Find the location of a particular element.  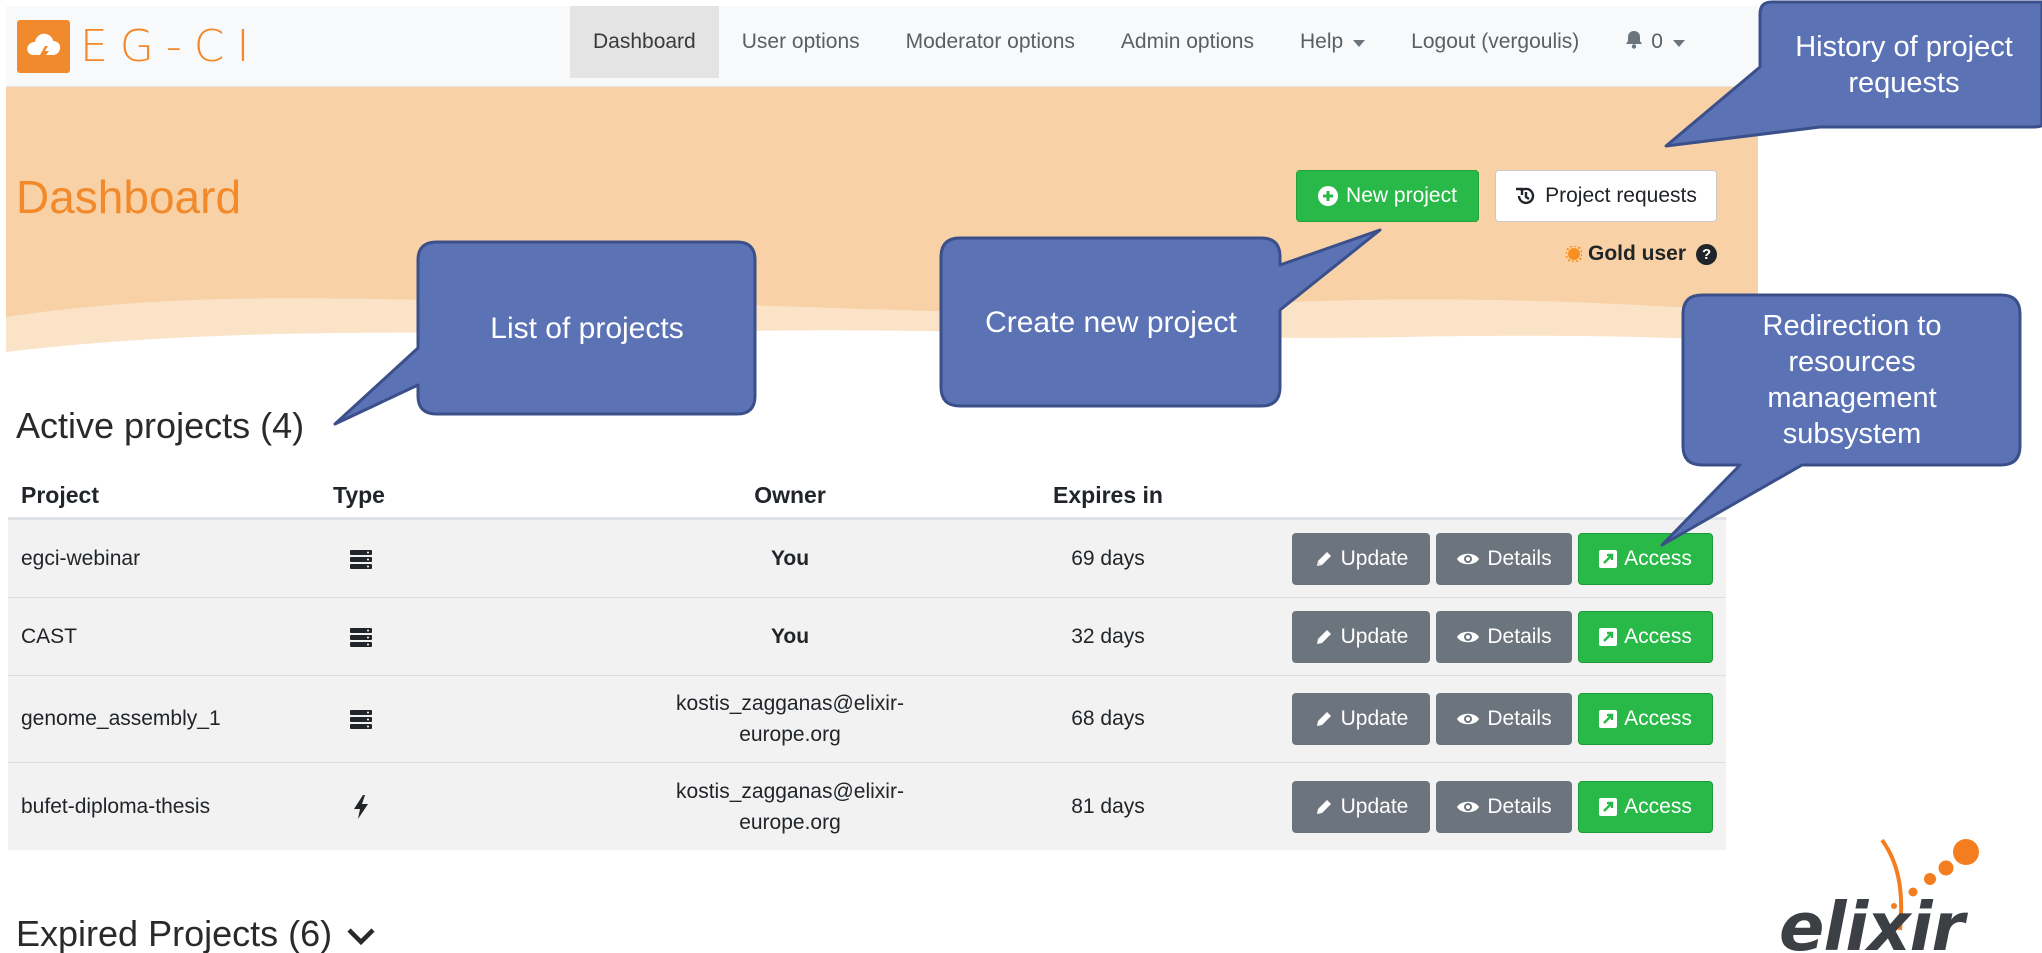

project-expiry: 32 days is located at coordinates (1108, 636).